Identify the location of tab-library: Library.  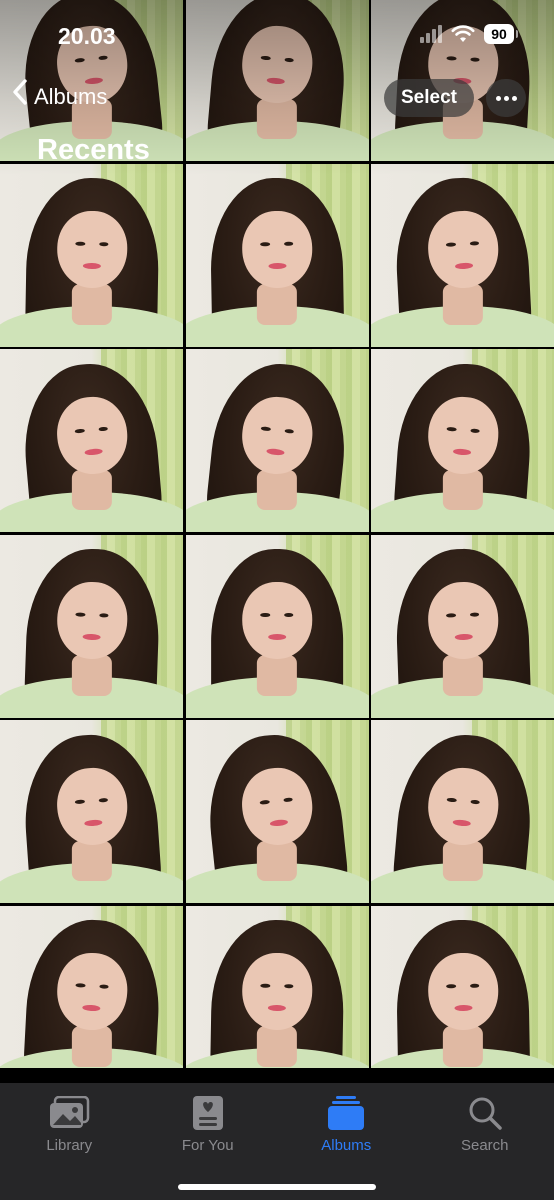
(69, 1141).